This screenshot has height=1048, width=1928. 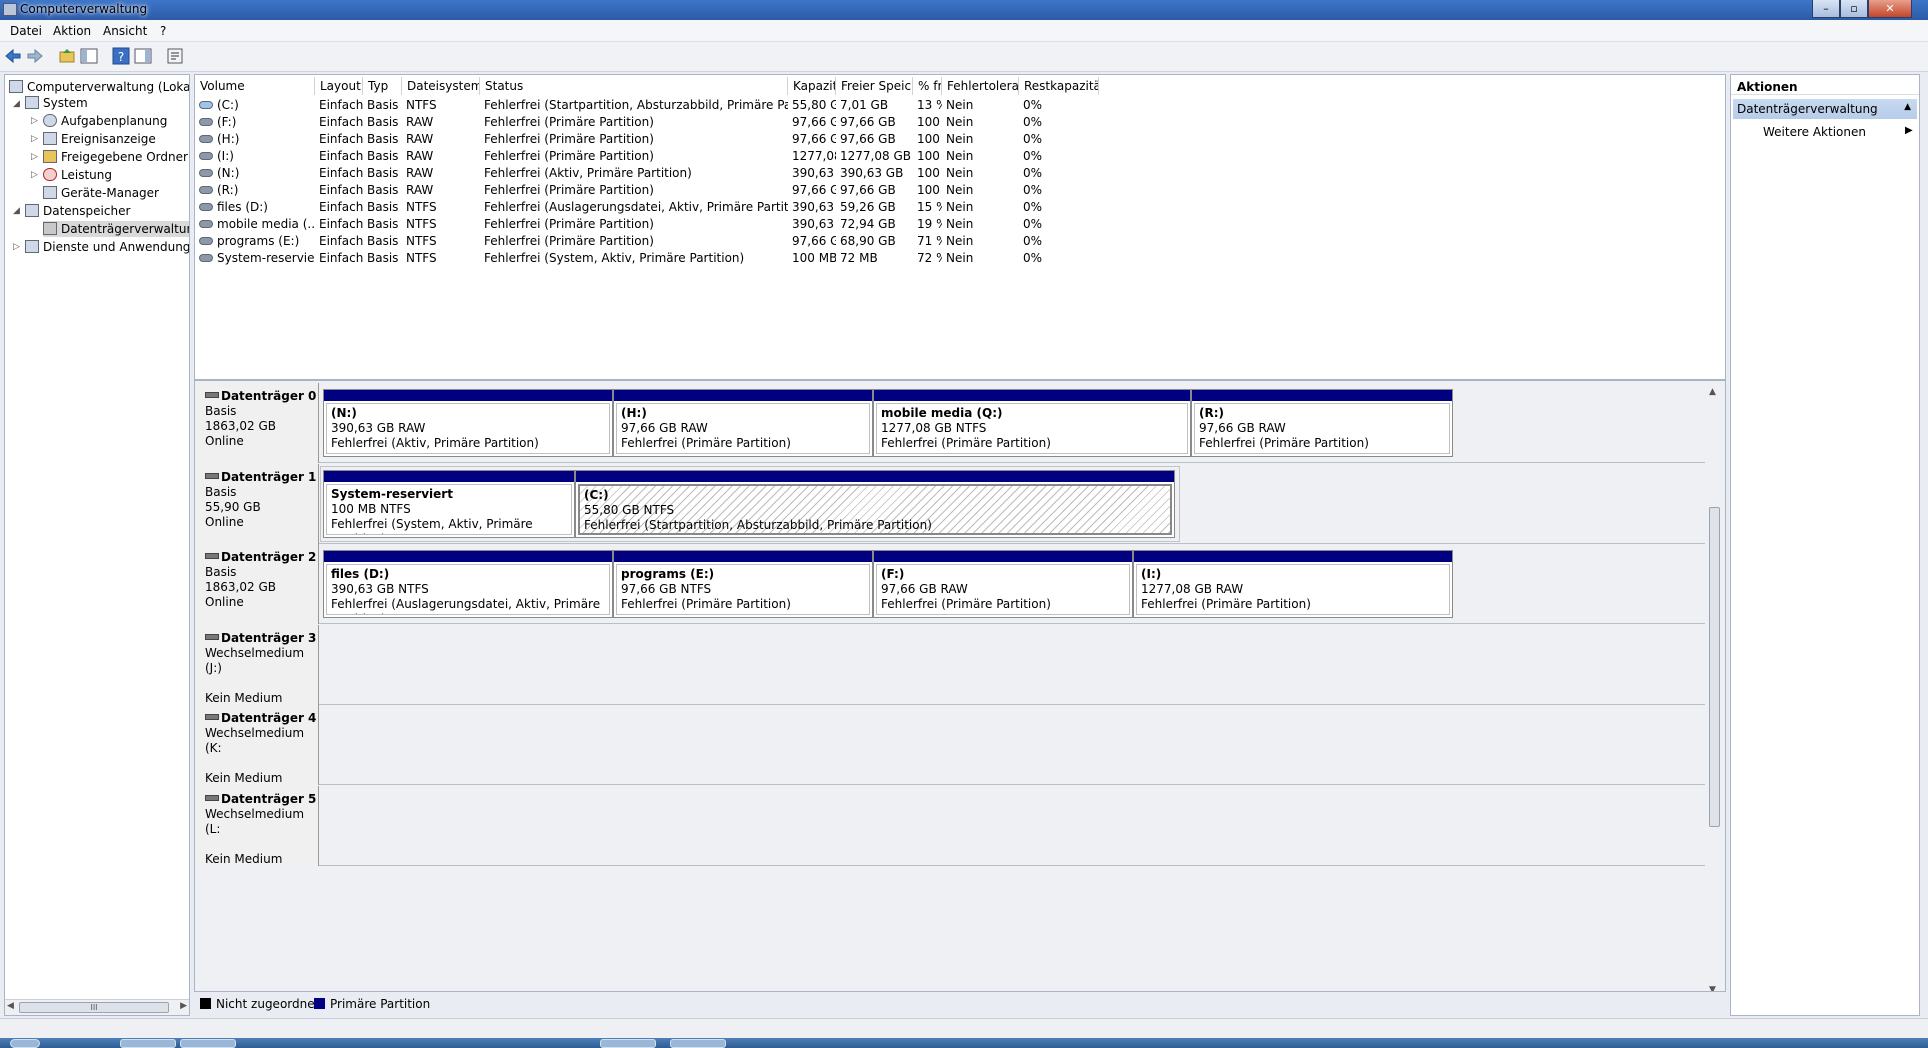 I want to click on column-header: Layout, so click(x=339, y=86).